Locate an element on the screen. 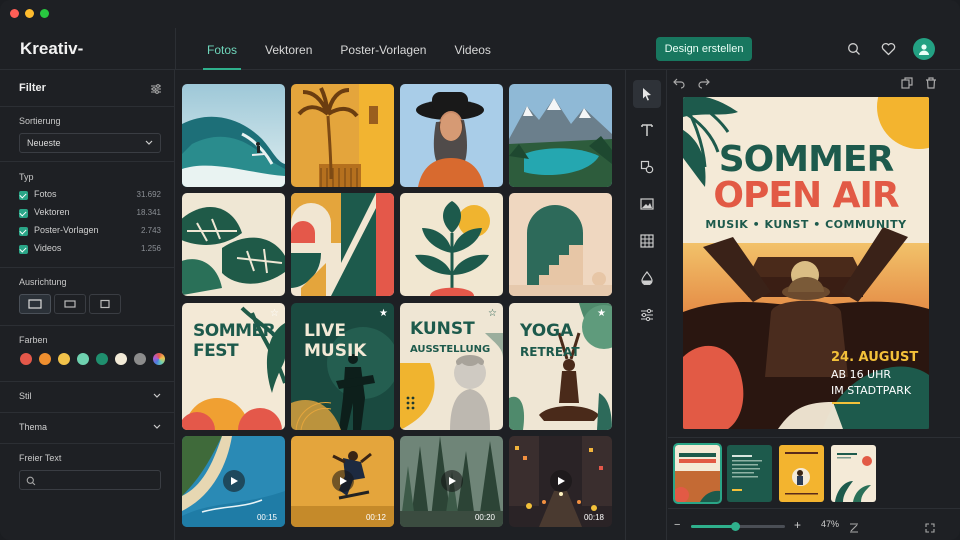 Image resolution: width=960 pixels, height=540 pixels. color-swatch-multicolor is located at coordinates (159, 359).